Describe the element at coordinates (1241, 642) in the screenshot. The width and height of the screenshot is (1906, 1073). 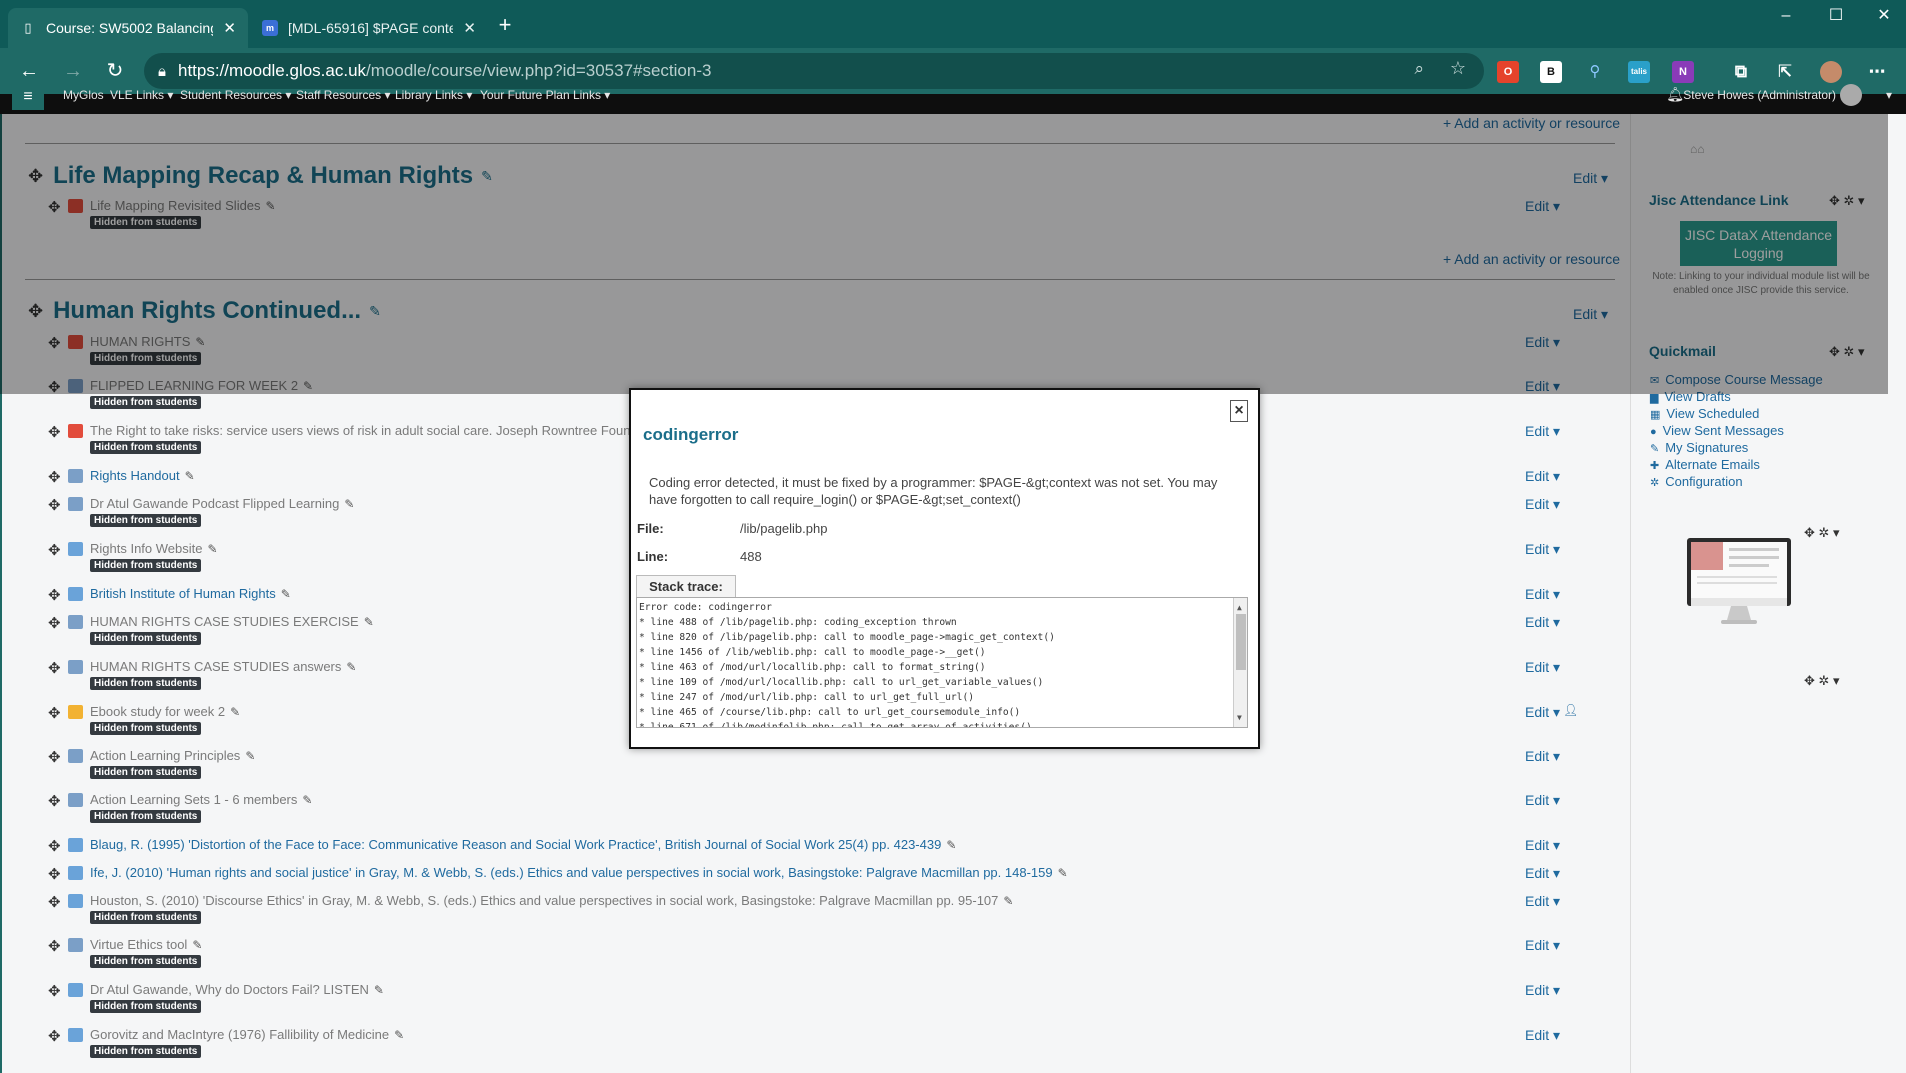
I see `scrollbar-thumb` at that location.